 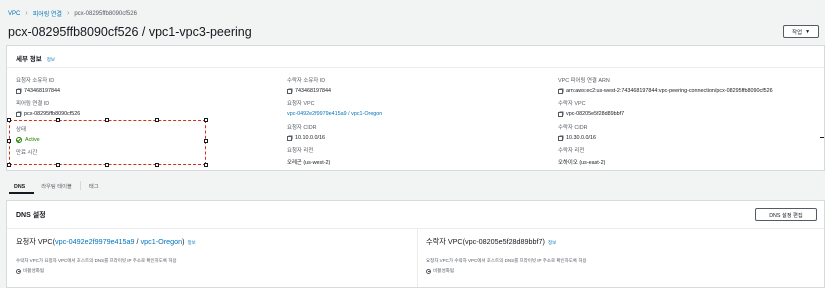 I want to click on requester-region-field: 요청자 리전 오레곤 (us-west-2), so click(x=308, y=156).